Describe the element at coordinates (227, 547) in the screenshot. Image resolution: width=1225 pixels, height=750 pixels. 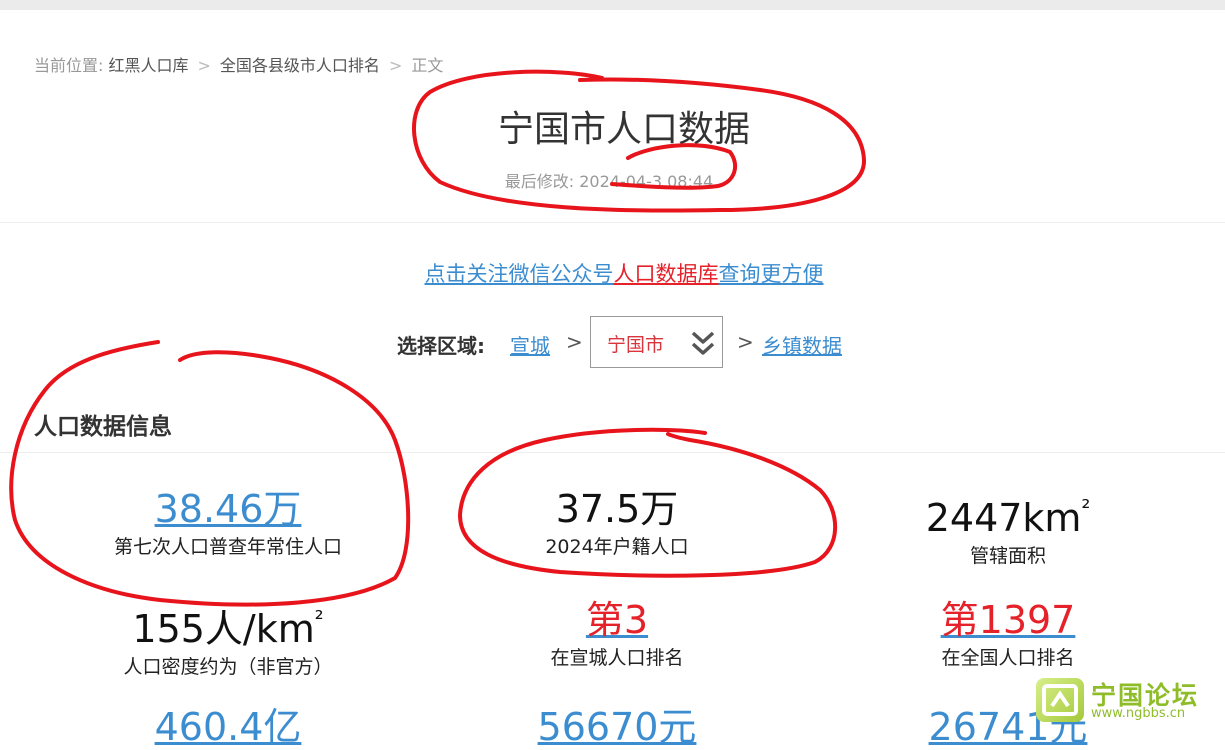
I see `stat-label: 第七次人口普查年常住人口` at that location.